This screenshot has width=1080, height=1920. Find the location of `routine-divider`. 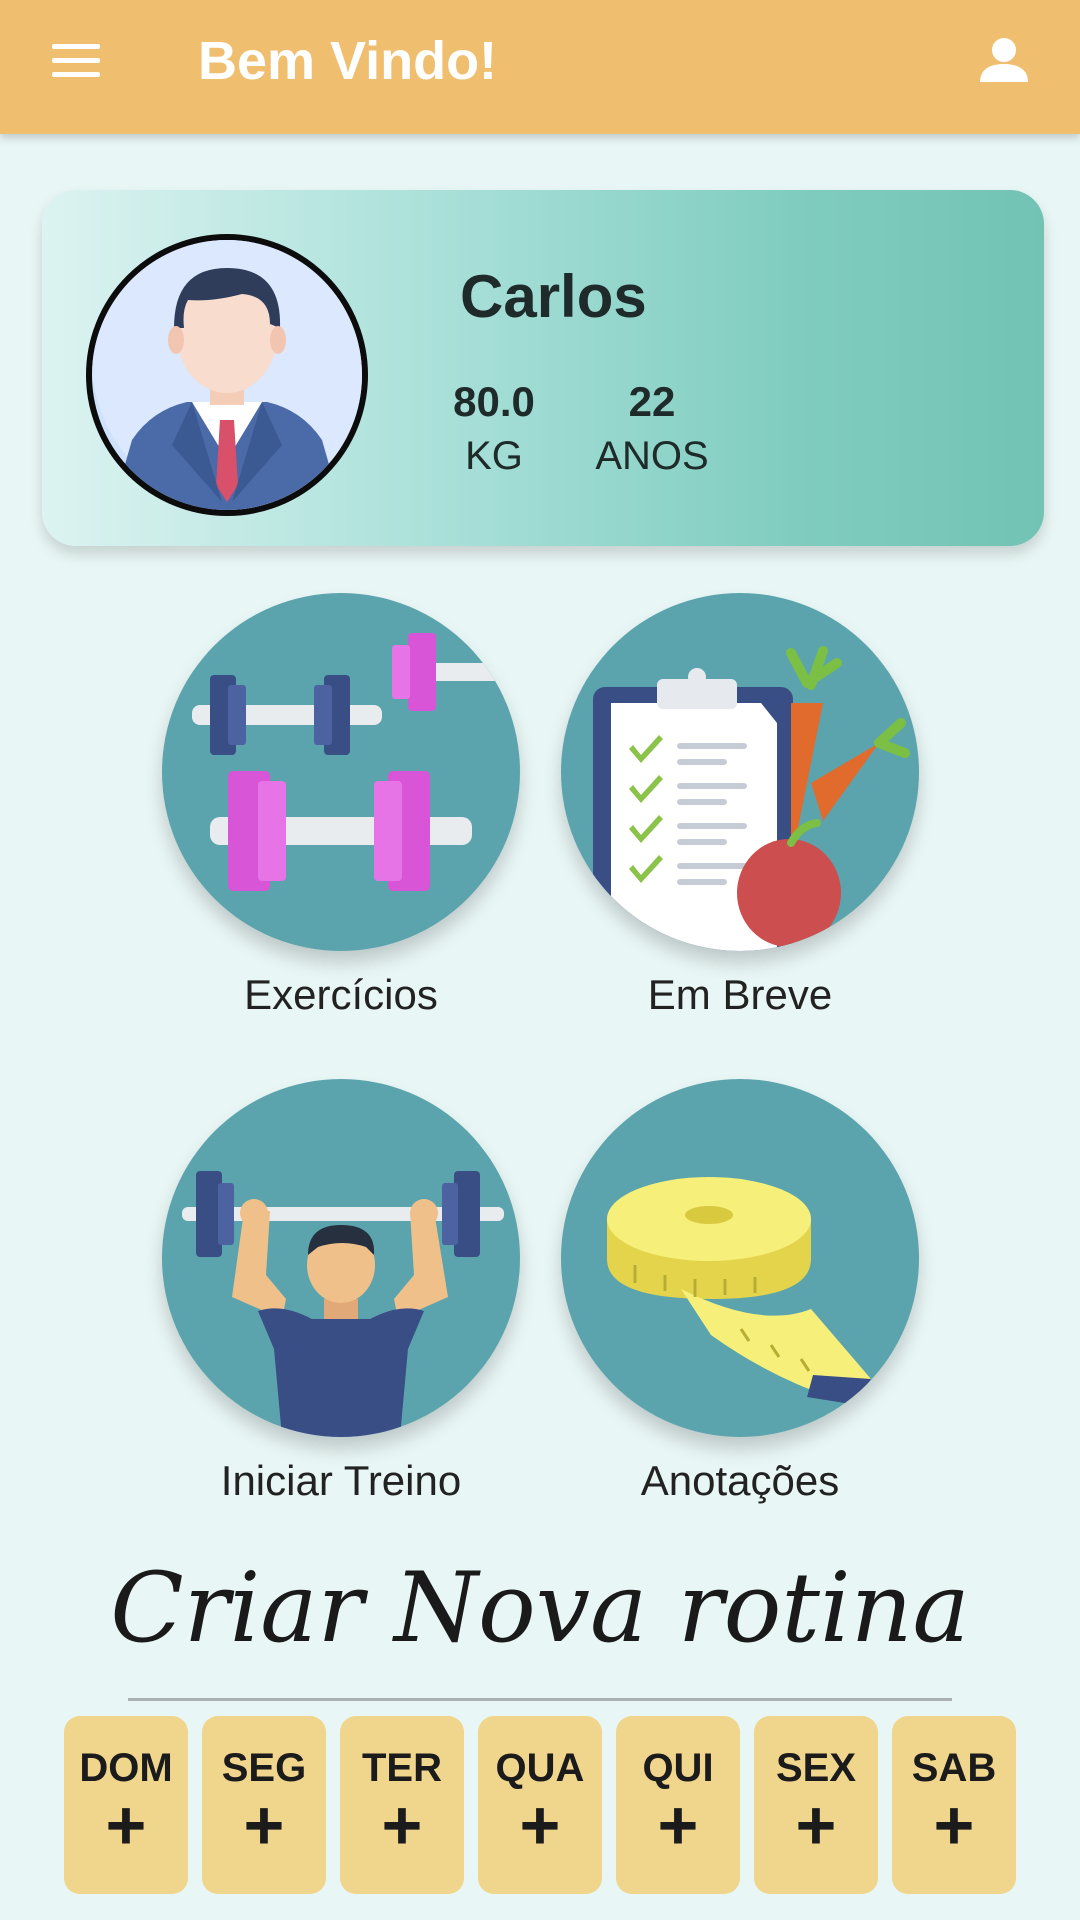

routine-divider is located at coordinates (540, 1699).